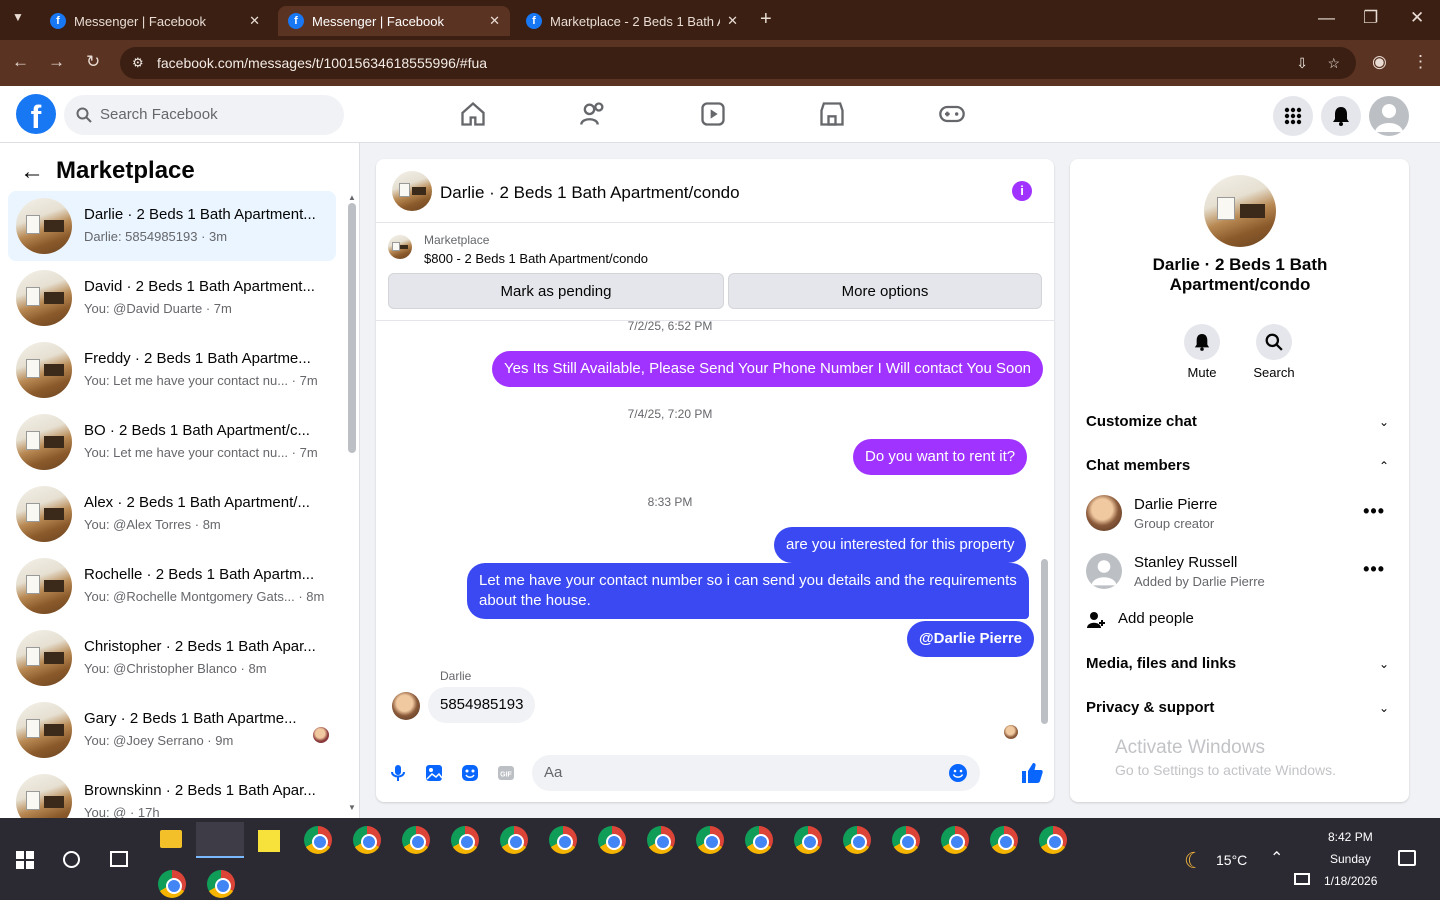  What do you see at coordinates (1032, 773) in the screenshot?
I see `thumbs-up-icon` at bounding box center [1032, 773].